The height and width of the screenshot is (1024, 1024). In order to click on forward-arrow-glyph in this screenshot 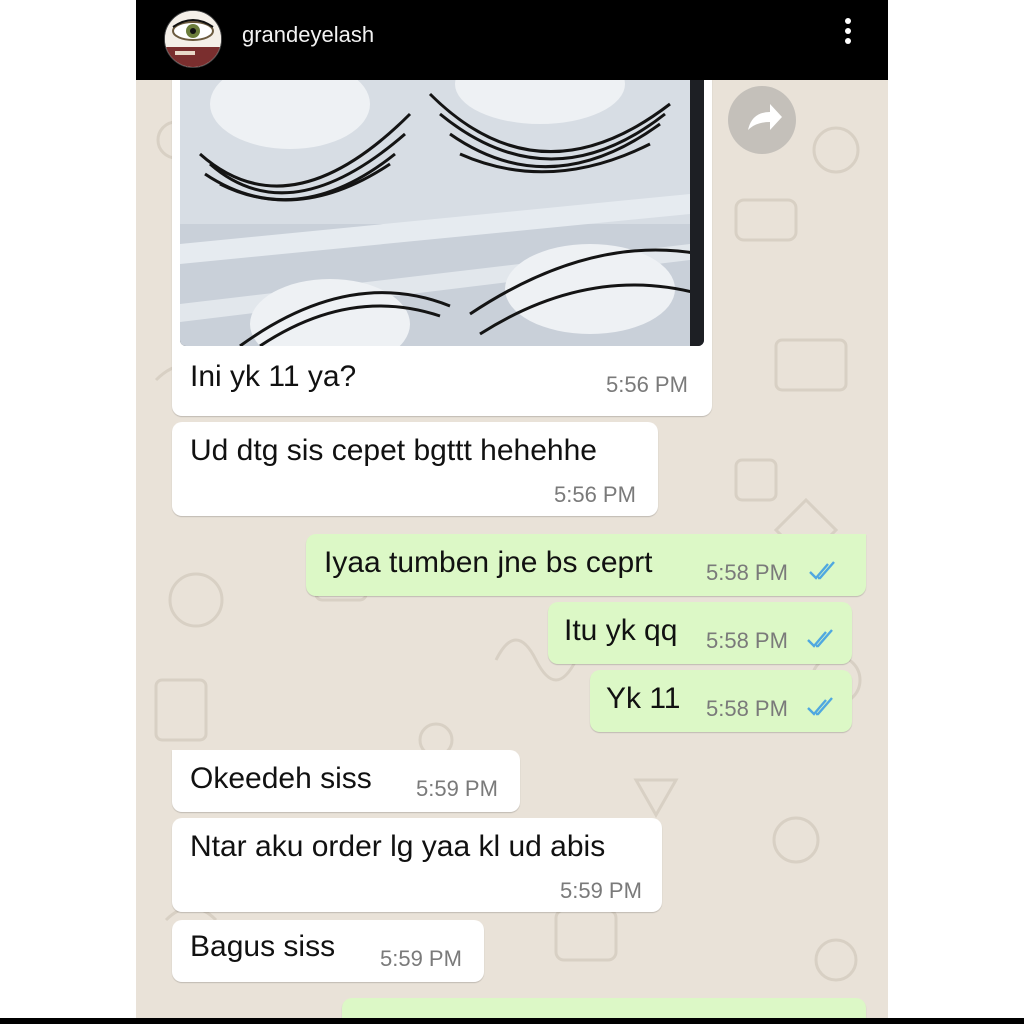, I will do `click(765, 117)`.